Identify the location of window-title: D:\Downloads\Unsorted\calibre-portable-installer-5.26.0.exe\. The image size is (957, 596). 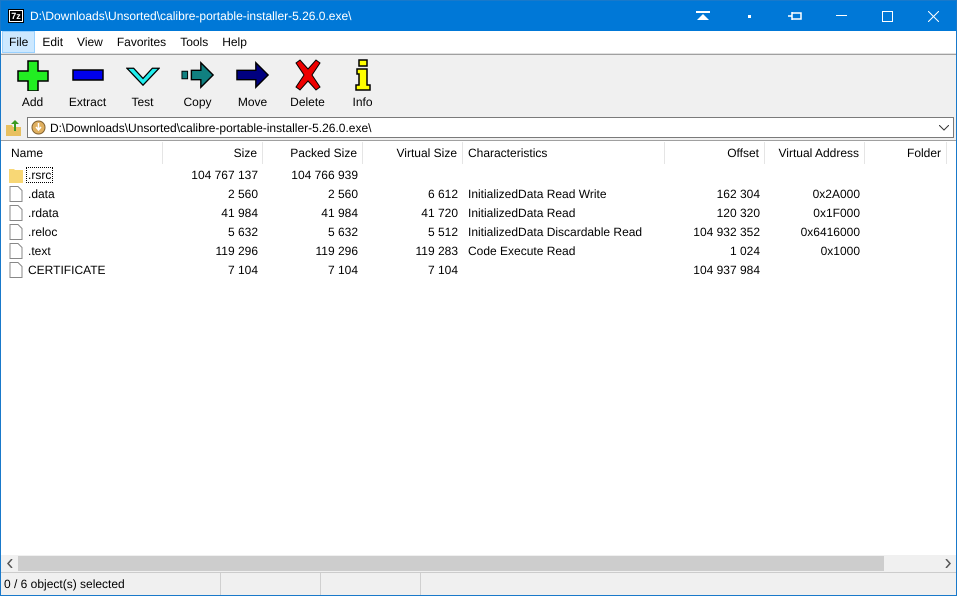
(191, 16).